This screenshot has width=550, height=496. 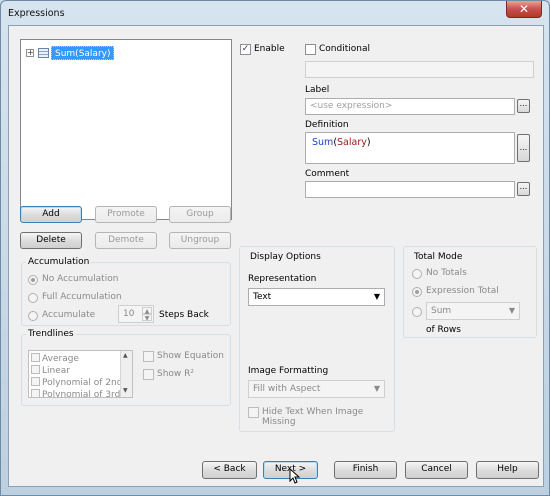 I want to click on title-bar: Expressions ✕, so click(x=275, y=13).